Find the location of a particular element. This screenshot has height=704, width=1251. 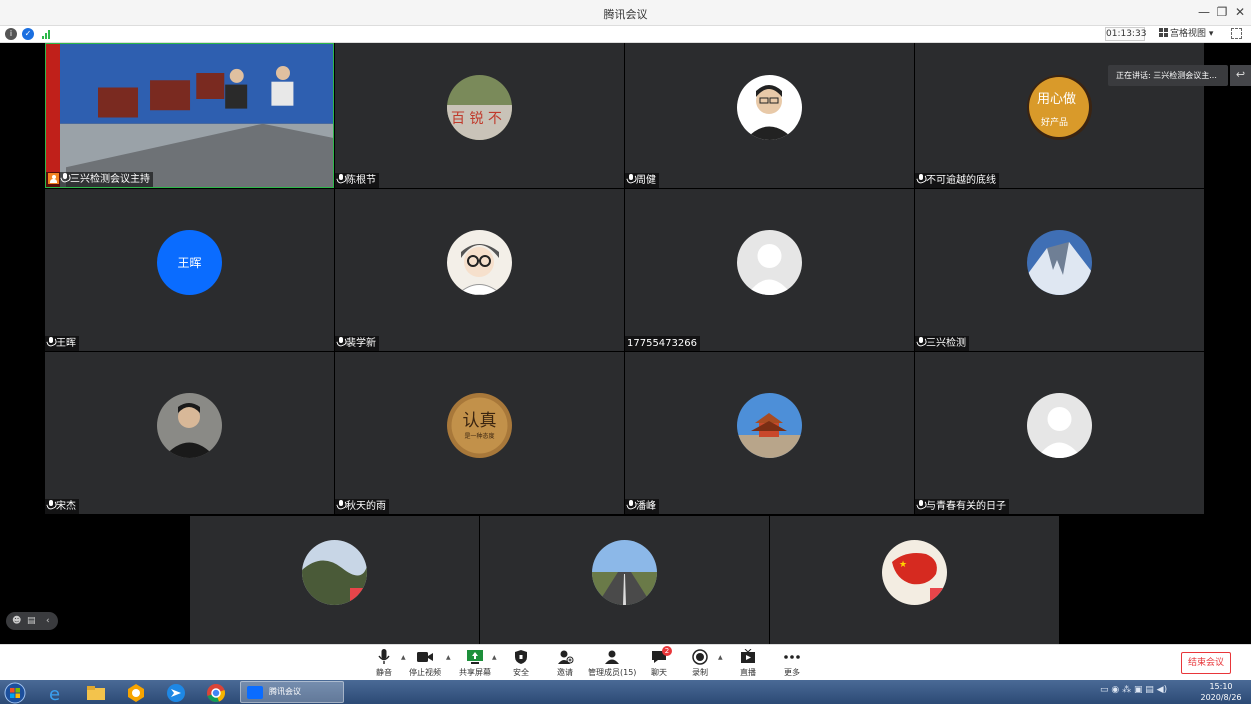

video-tile: 王晖 王晖 is located at coordinates (189, 270).